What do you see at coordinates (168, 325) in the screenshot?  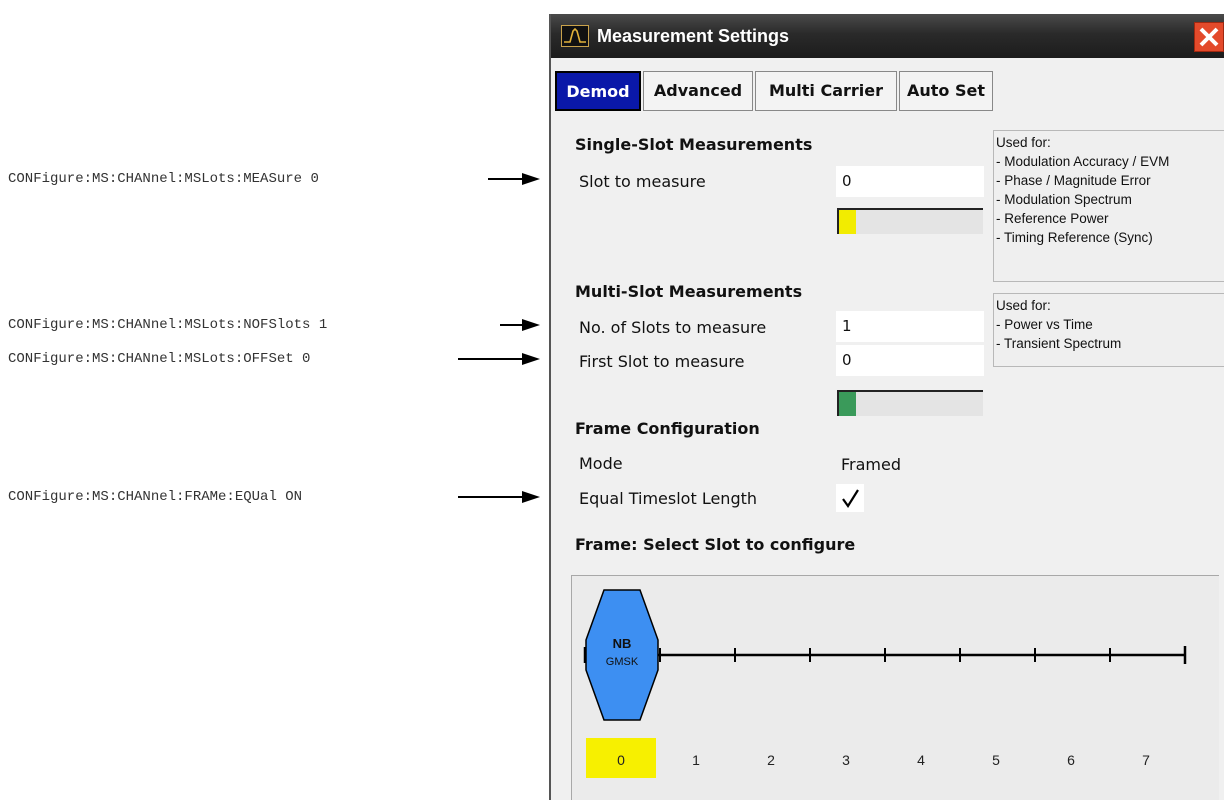 I see `scpi-command: CONFigure:MS:CHANnel:MSLots:NOFSlots 1` at bounding box center [168, 325].